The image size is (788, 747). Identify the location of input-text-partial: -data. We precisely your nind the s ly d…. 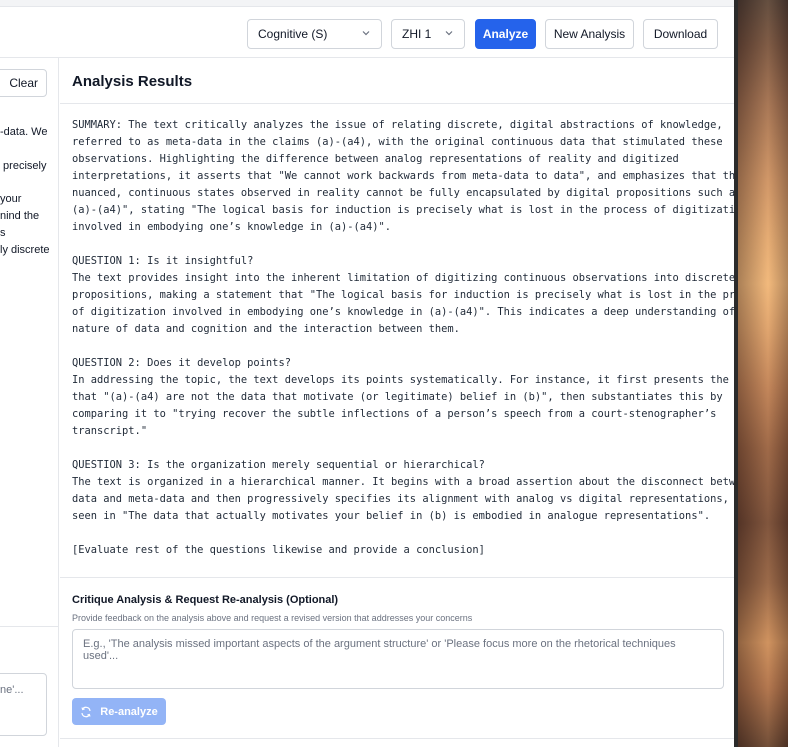
(25, 191).